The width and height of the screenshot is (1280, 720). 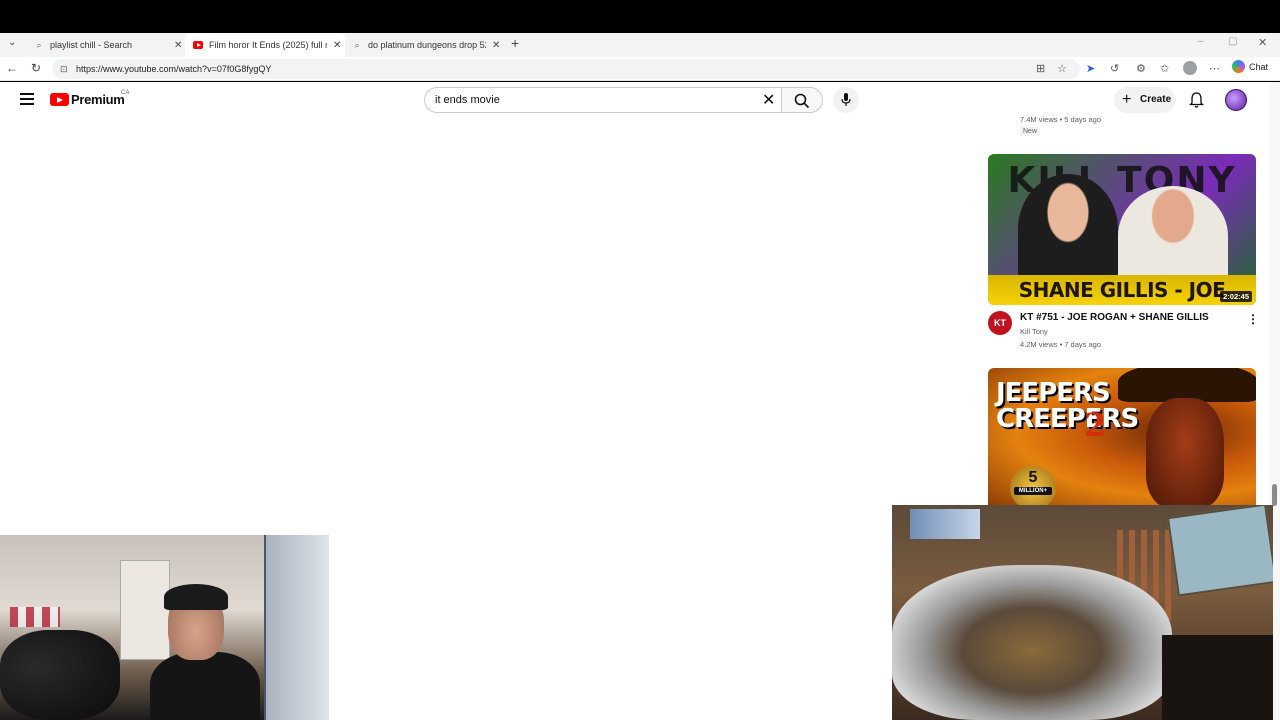 What do you see at coordinates (35, 617) in the screenshot?
I see `webcam-background-flag` at bounding box center [35, 617].